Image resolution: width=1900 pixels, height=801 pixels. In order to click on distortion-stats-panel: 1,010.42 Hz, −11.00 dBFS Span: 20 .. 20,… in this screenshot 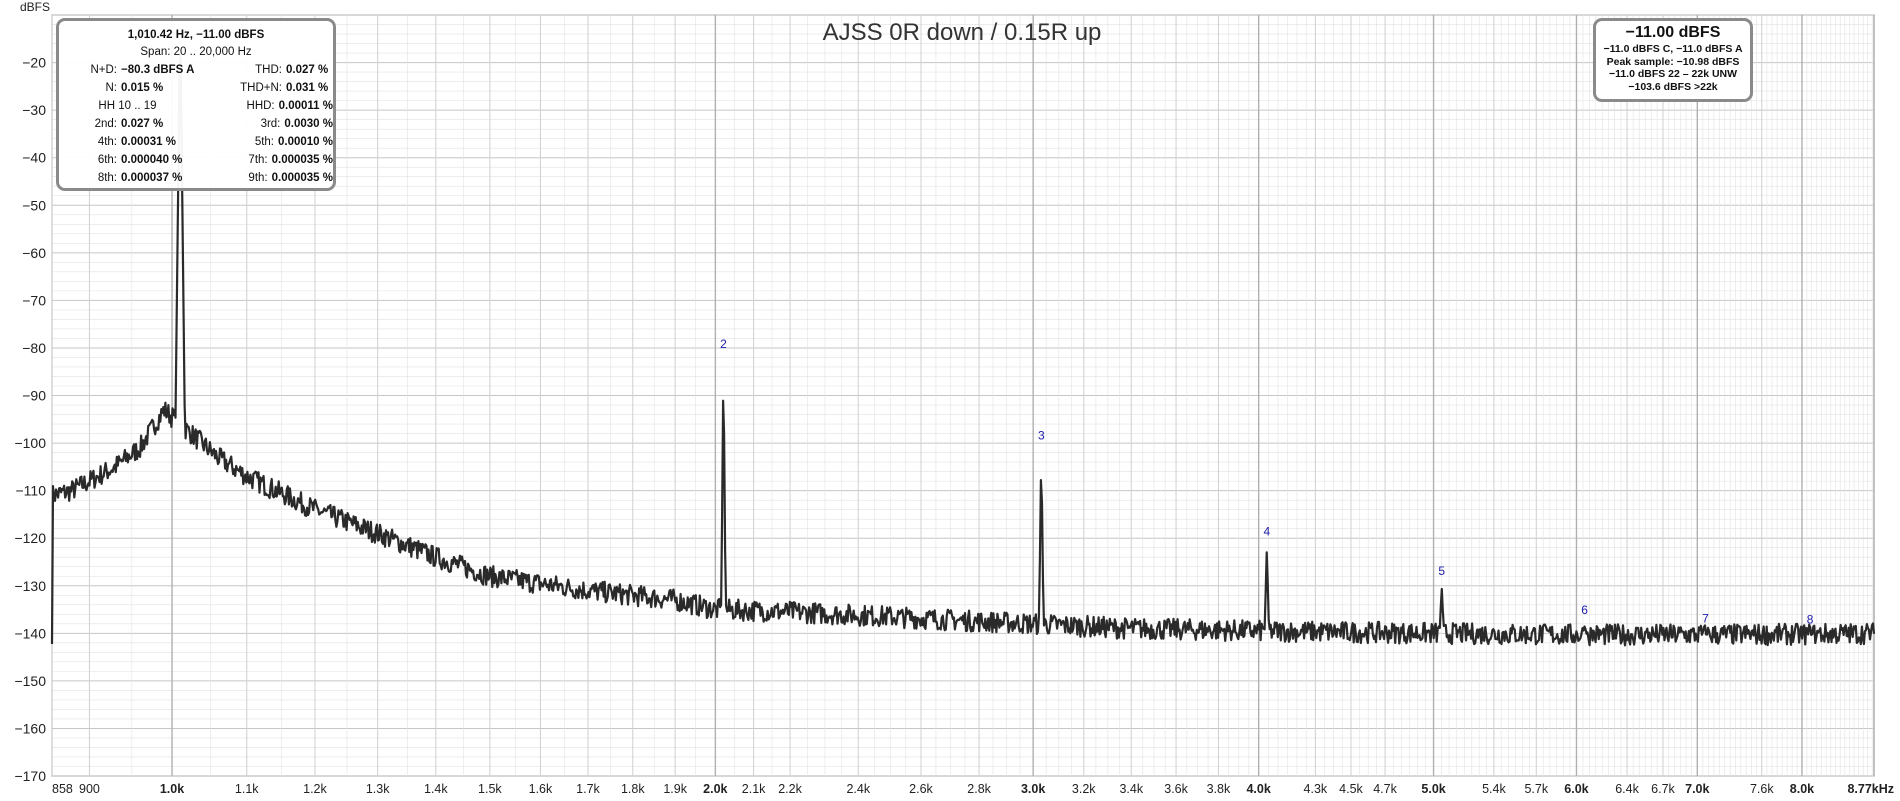, I will do `click(196, 104)`.